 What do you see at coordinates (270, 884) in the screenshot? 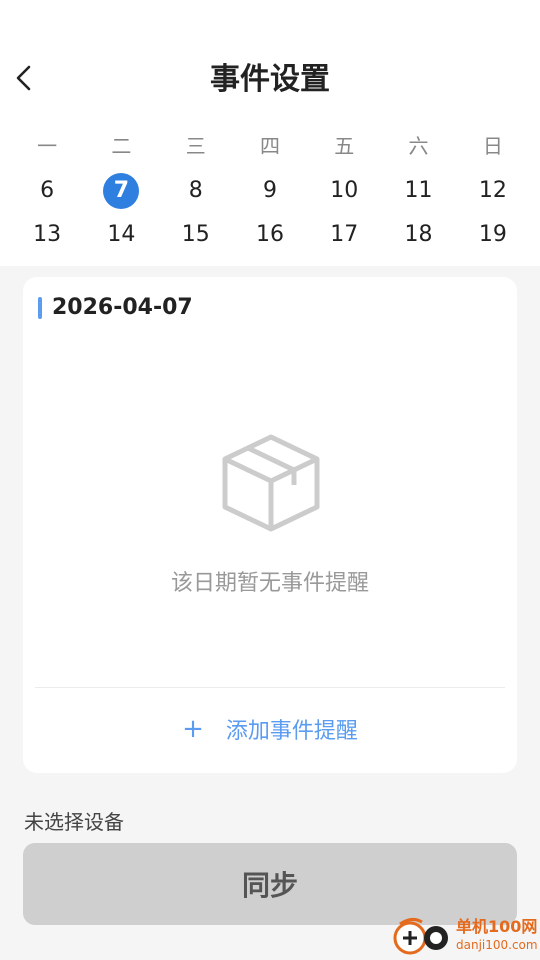
I see `sync-button: 同步` at bounding box center [270, 884].